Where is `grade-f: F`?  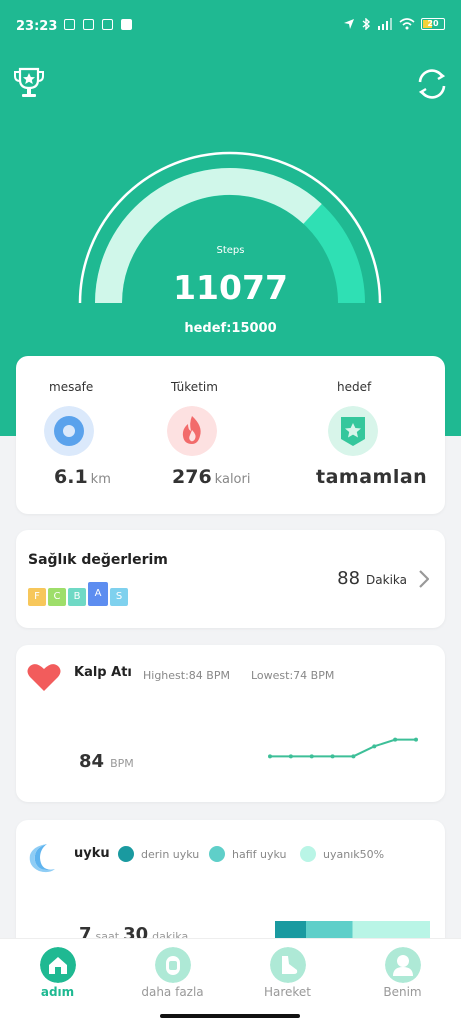
grade-f: F is located at coordinates (37, 597).